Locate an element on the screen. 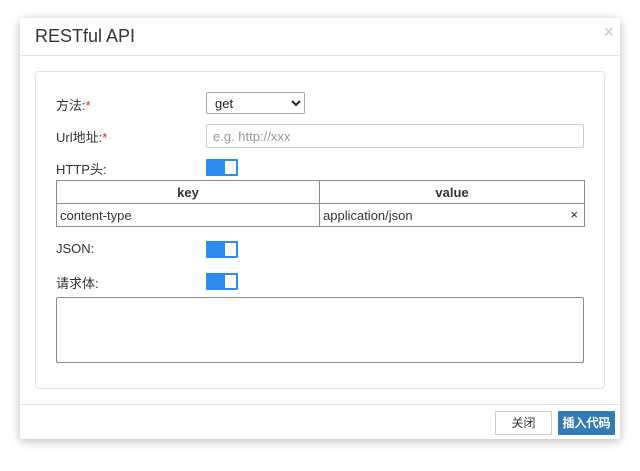 The width and height of the screenshot is (640, 471). url-input is located at coordinates (395, 136).